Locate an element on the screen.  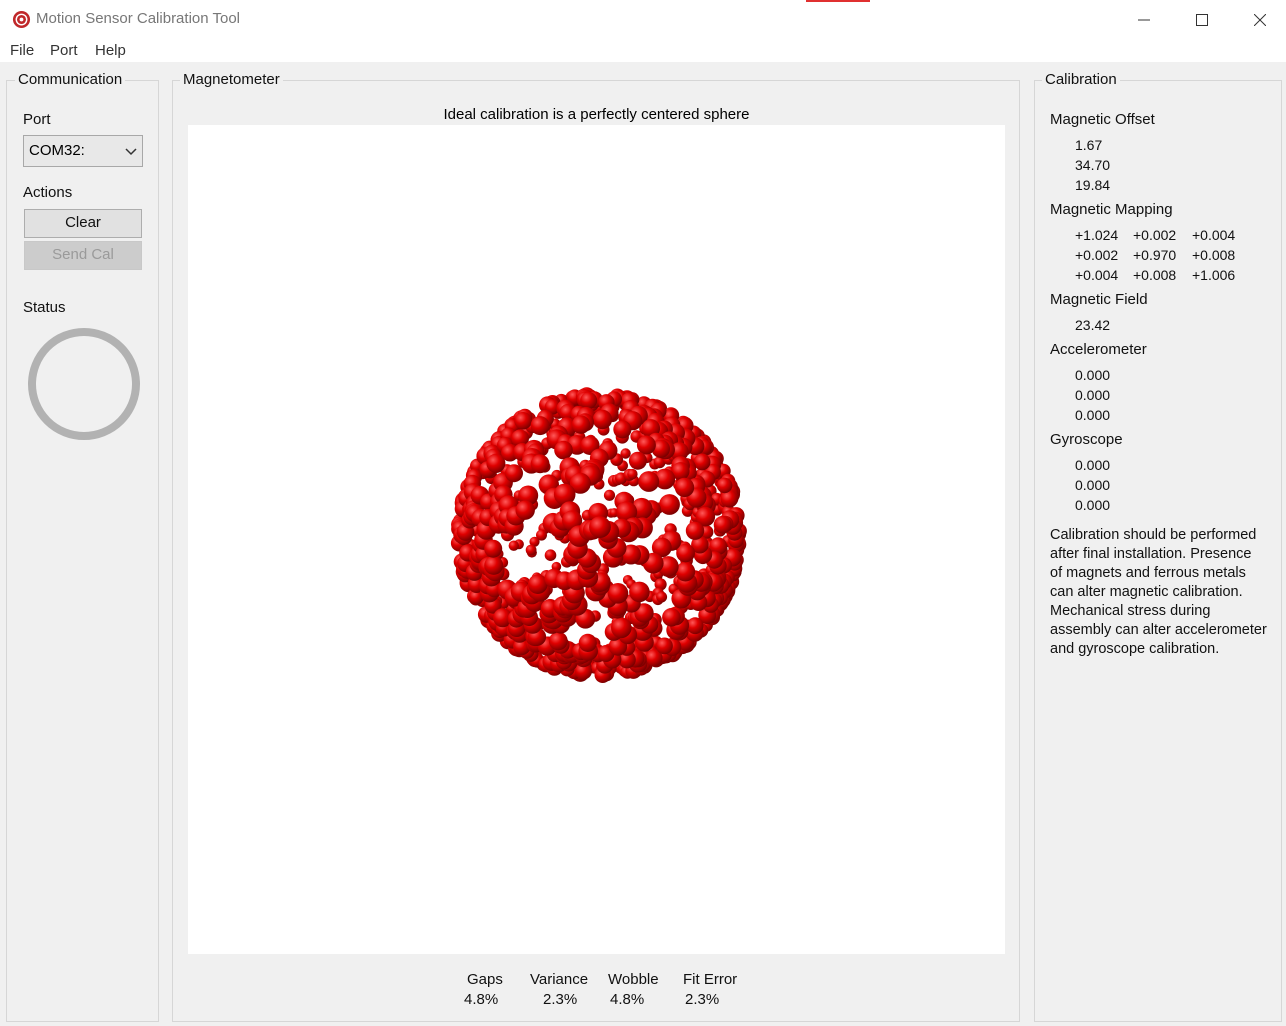
accelerometer-label: Accelerometer is located at coordinates (1098, 349).